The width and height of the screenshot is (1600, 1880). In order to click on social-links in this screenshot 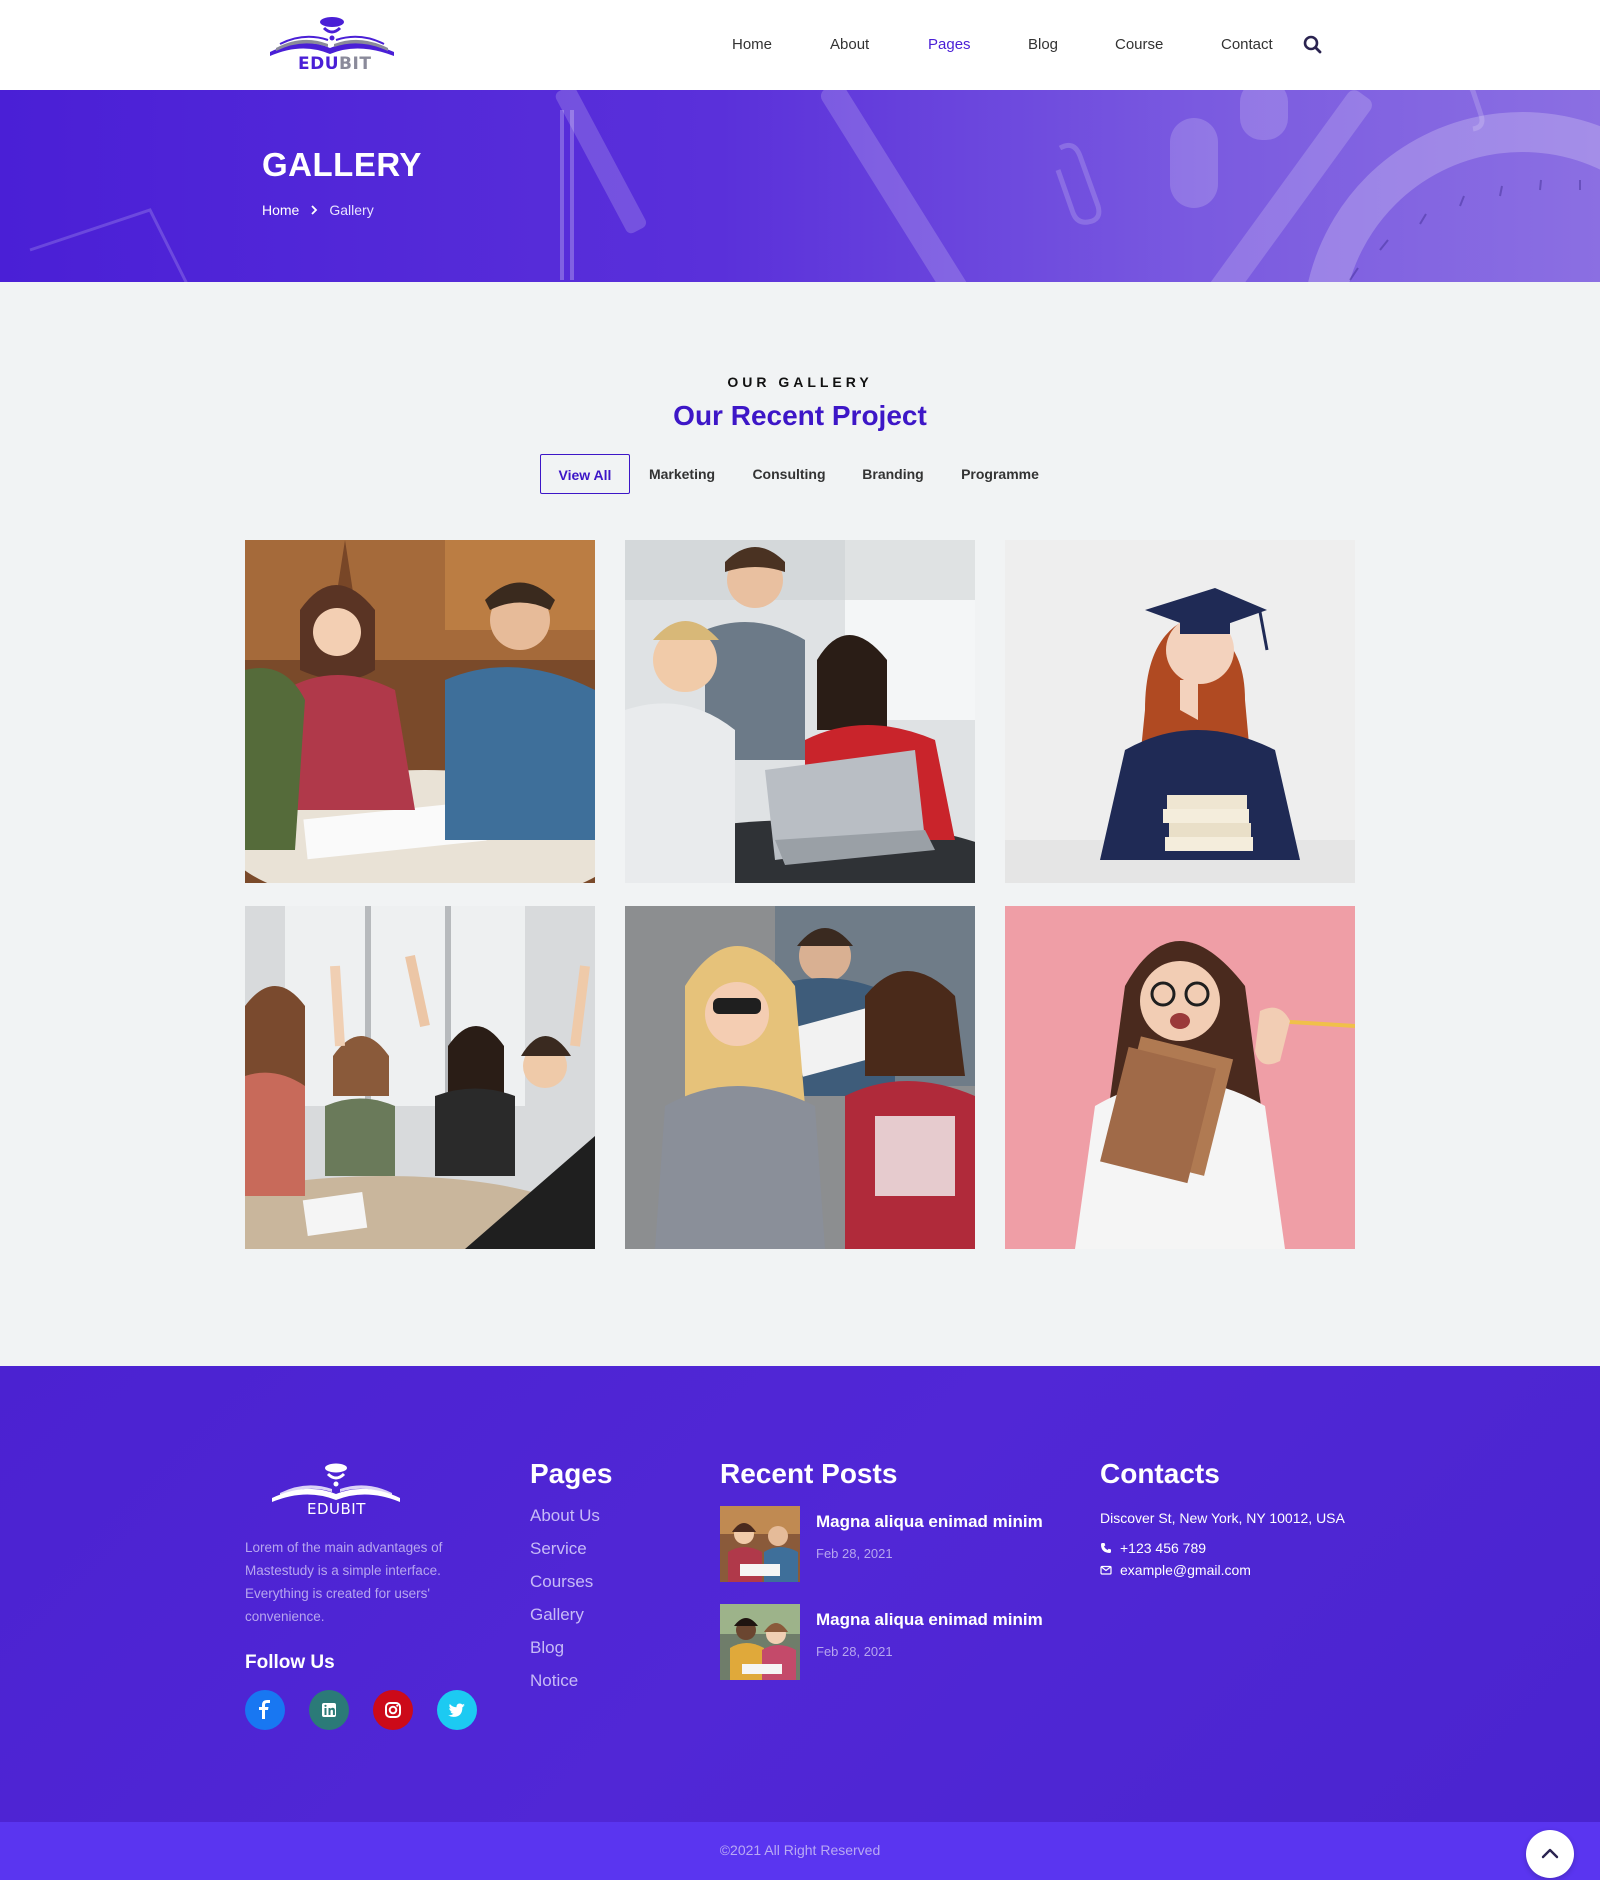, I will do `click(375, 1710)`.